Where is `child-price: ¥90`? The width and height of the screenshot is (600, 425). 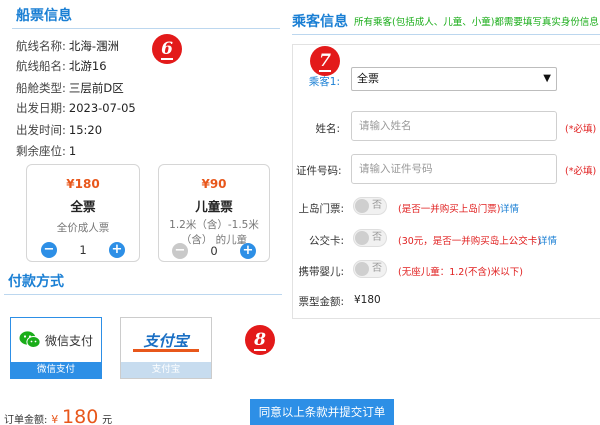 child-price: ¥90 is located at coordinates (214, 184).